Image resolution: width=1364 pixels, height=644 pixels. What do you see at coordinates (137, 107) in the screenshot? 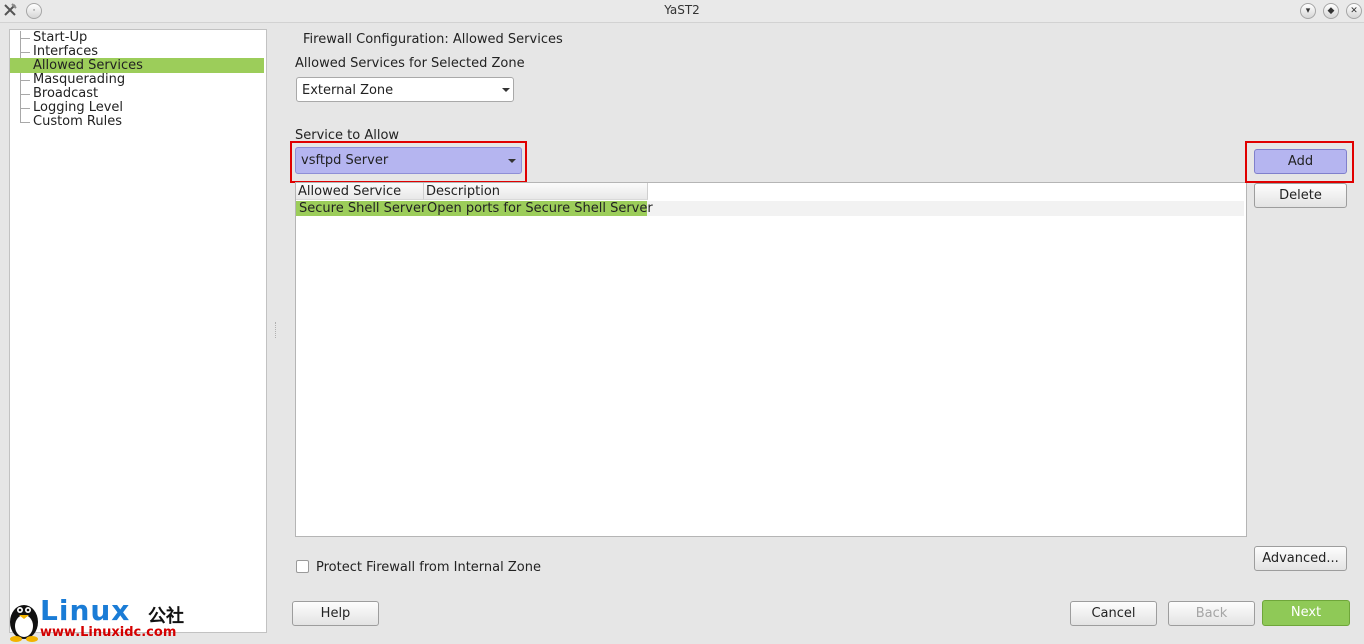
I see `sidebar-item-logging-level: Logging Level` at bounding box center [137, 107].